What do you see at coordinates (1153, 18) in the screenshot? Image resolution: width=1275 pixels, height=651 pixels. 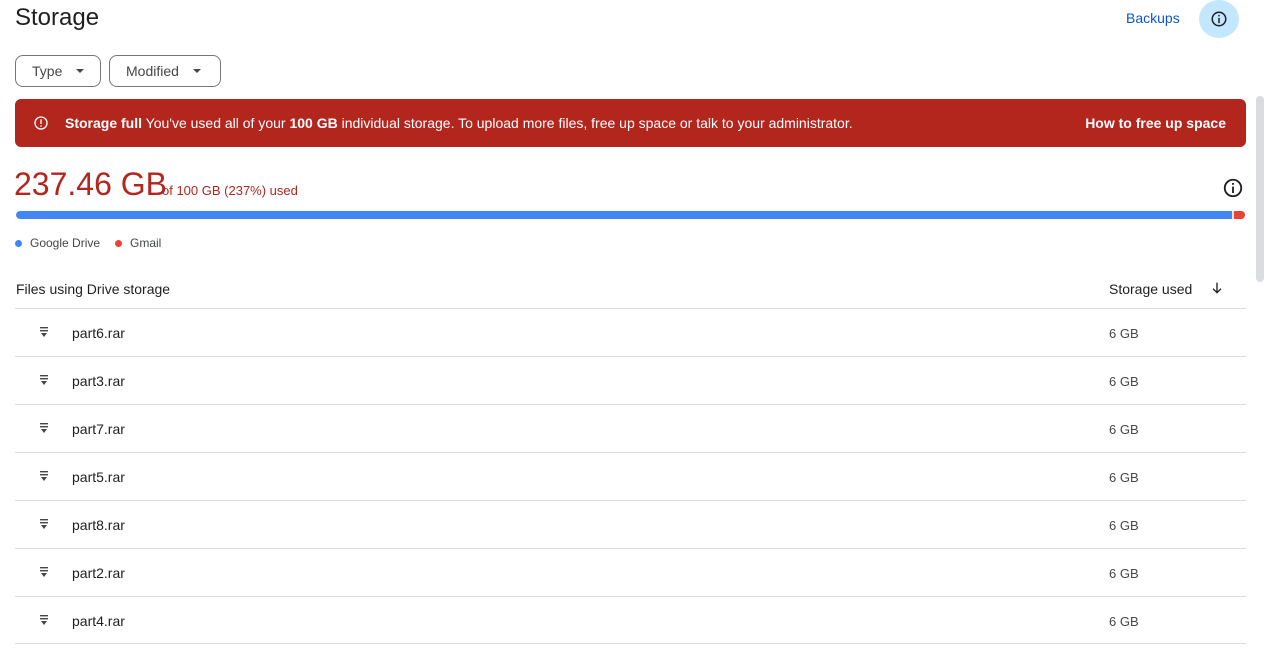 I see `backups-link: Backups` at bounding box center [1153, 18].